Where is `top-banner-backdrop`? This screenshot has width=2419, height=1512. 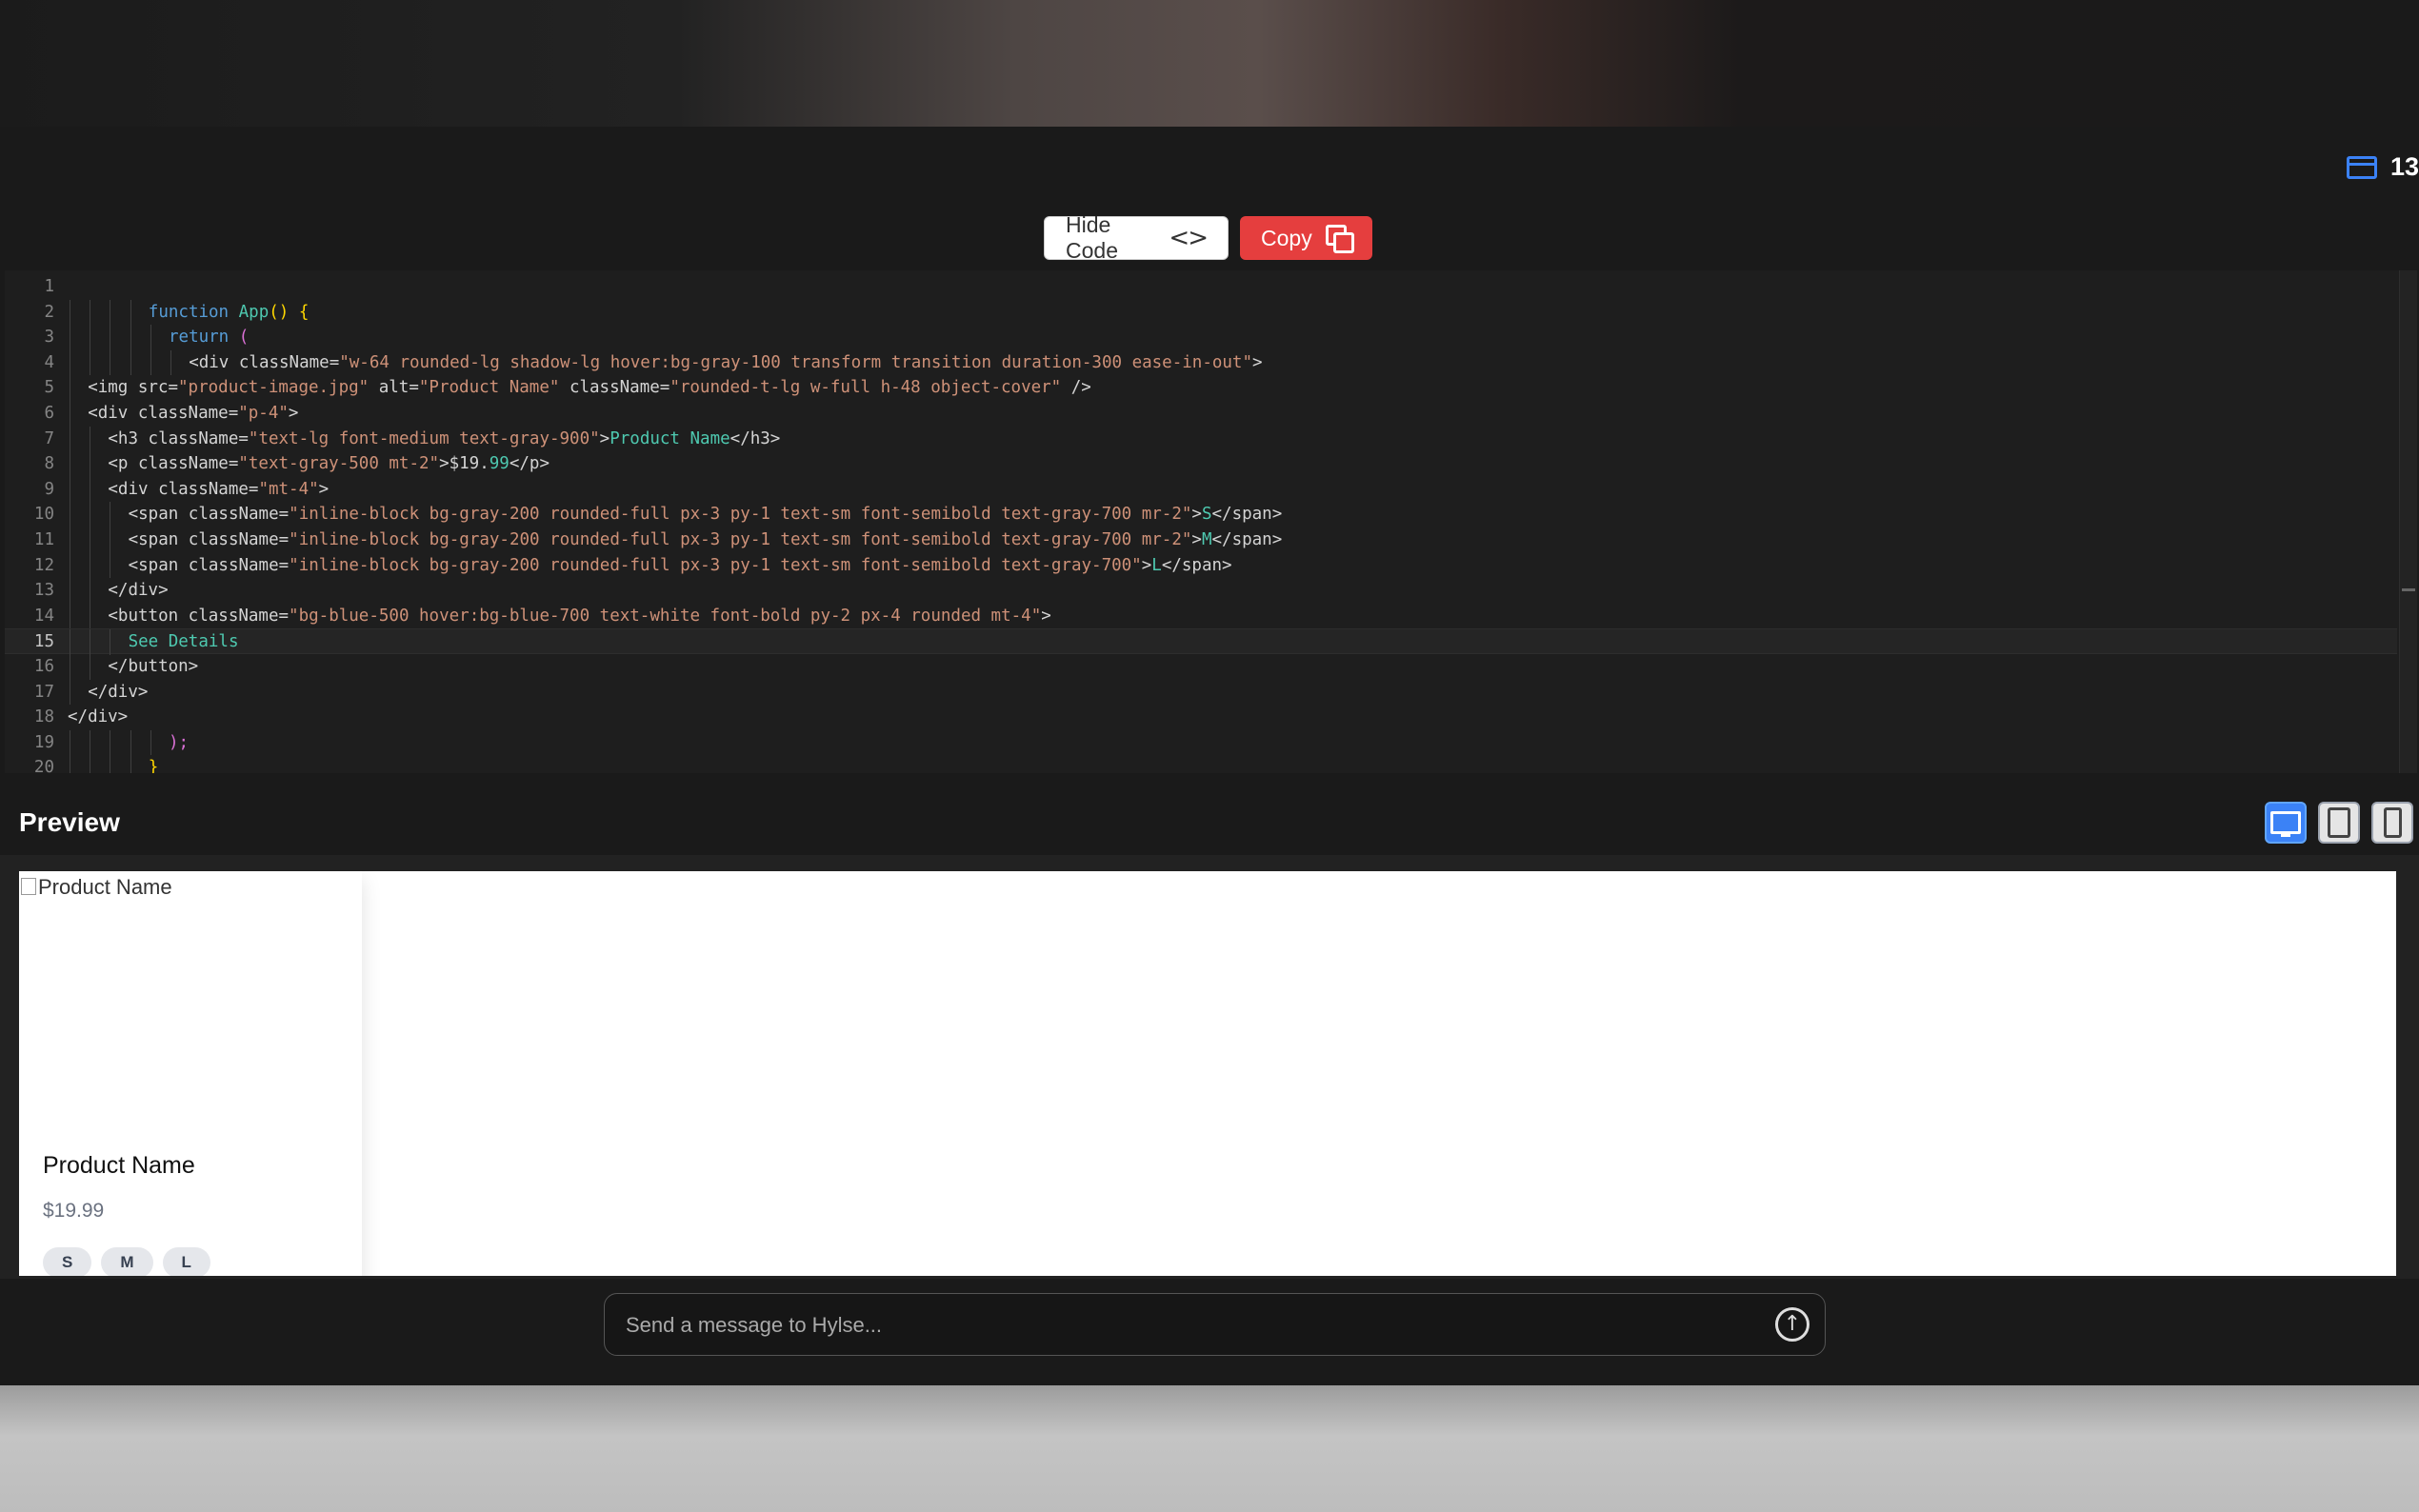
top-banner-backdrop is located at coordinates (1209, 63).